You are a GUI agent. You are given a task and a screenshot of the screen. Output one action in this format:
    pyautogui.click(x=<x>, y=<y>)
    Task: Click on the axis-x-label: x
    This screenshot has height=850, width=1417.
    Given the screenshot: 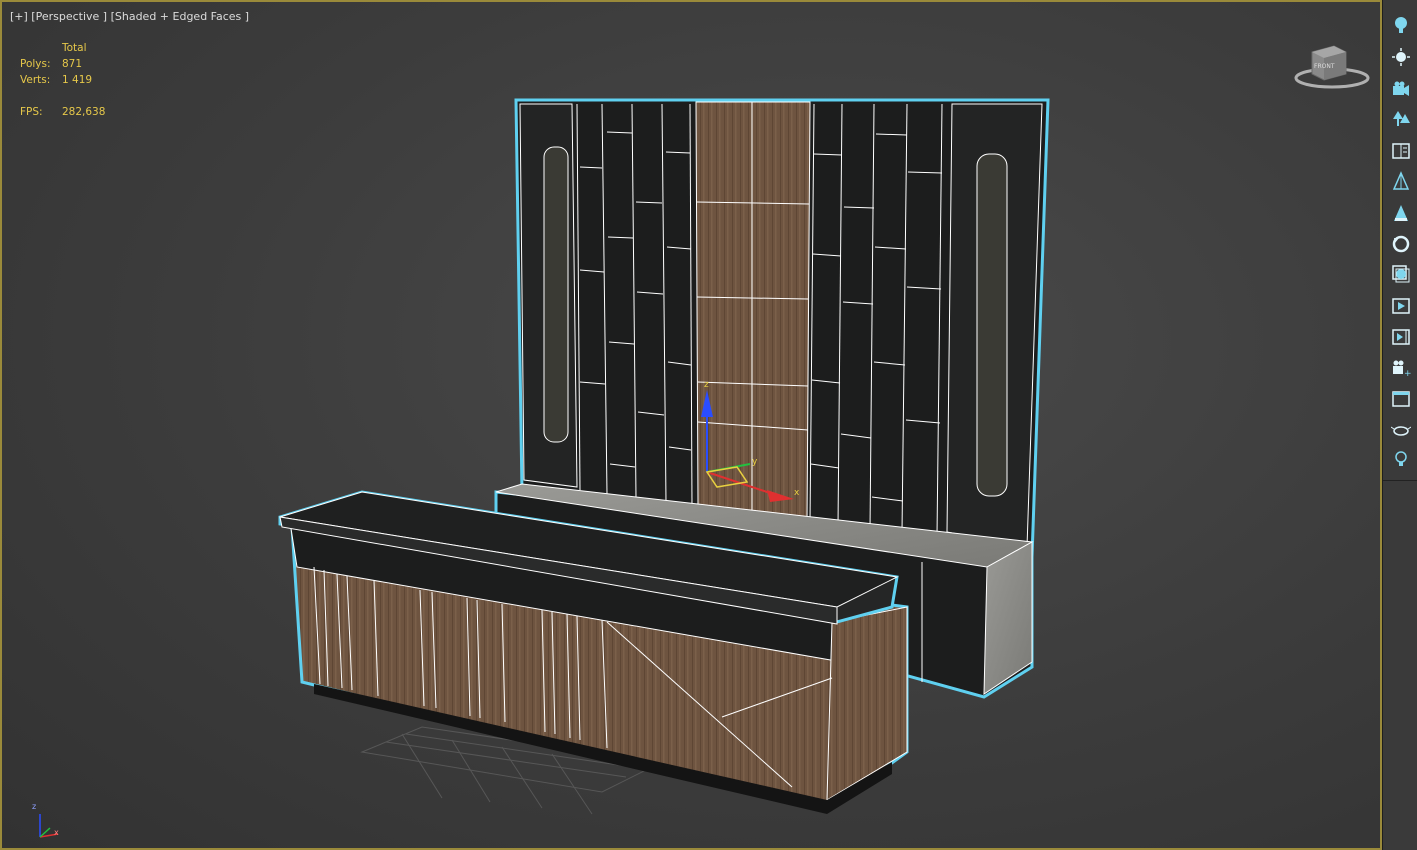 What is the action you would take?
    pyautogui.click(x=56, y=832)
    